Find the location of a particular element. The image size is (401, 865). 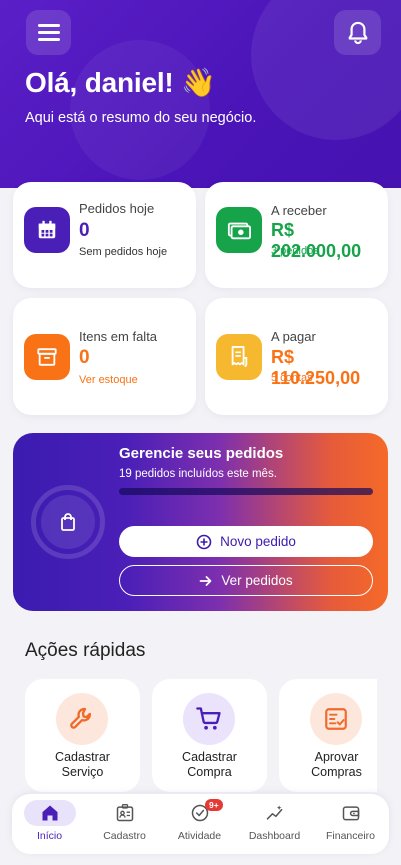

wrench-icon is located at coordinates (82, 719).